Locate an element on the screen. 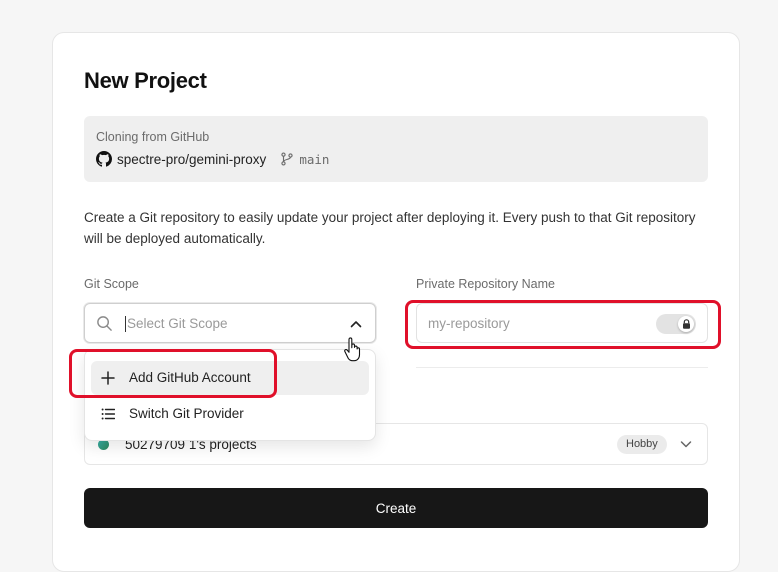  hand-cursor-icon is located at coordinates (352, 349).